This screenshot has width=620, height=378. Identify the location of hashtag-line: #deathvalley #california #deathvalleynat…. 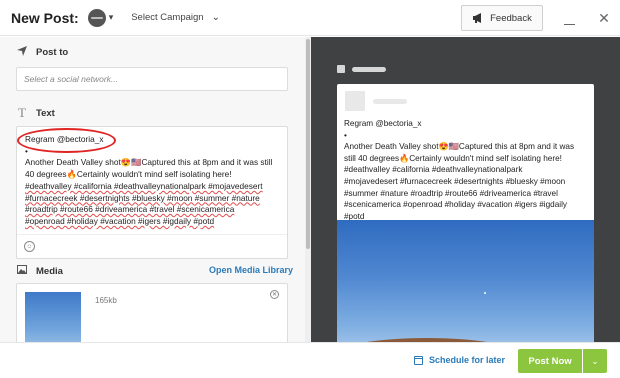
(154, 187).